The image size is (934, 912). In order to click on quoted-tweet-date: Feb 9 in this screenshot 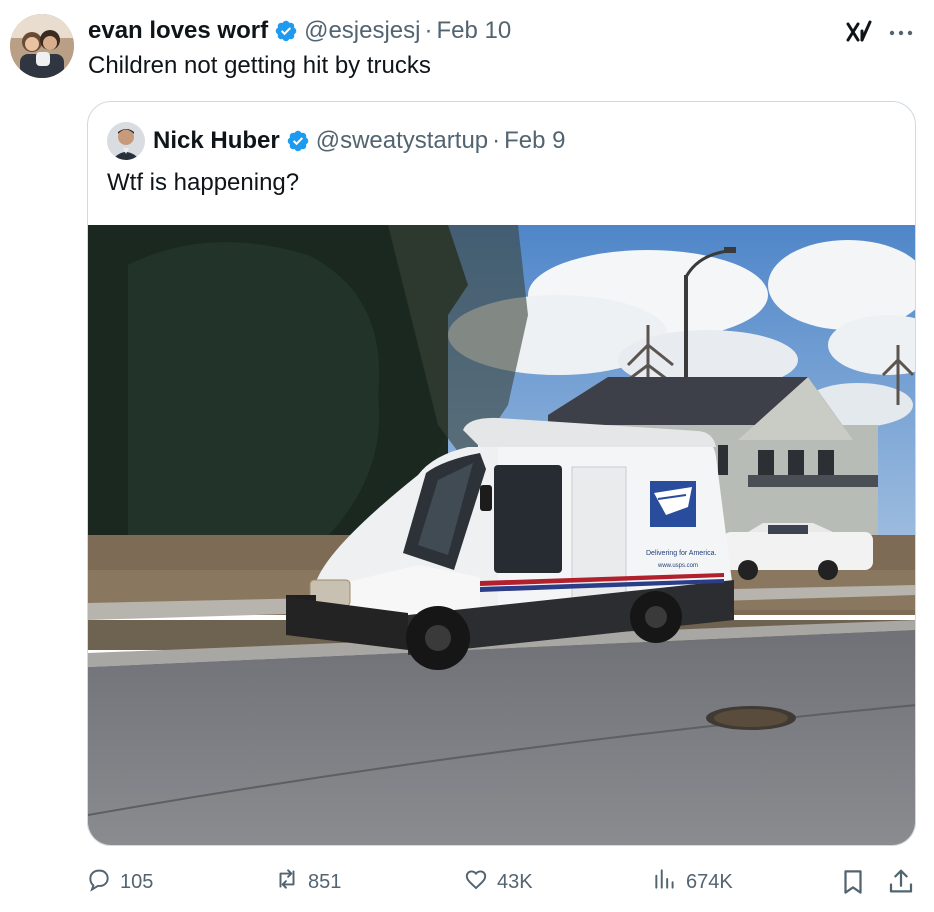, I will do `click(534, 141)`.